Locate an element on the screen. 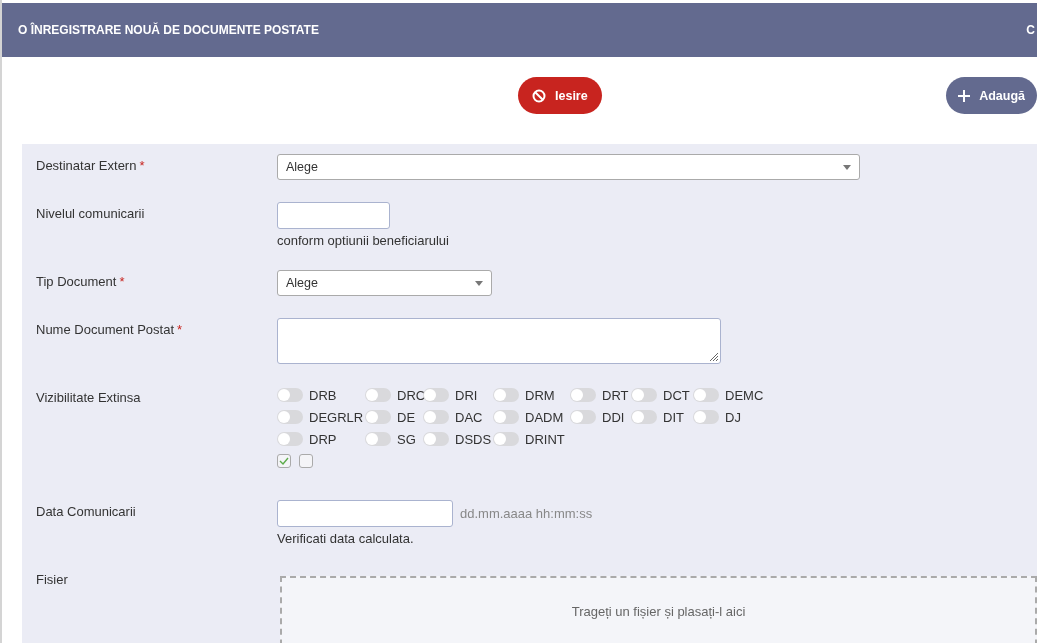 This screenshot has height=643, width=1039. add-button: Adaugă is located at coordinates (991, 95).